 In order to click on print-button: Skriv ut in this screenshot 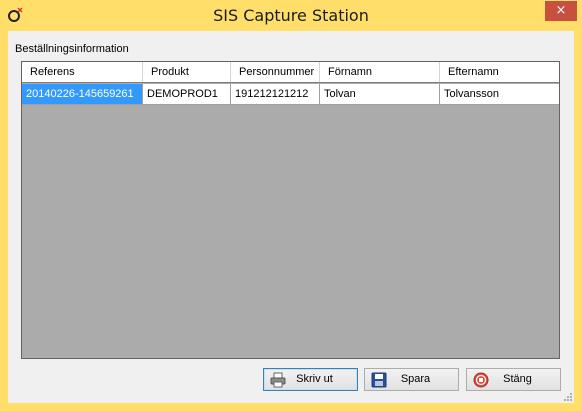, I will do `click(310, 379)`.